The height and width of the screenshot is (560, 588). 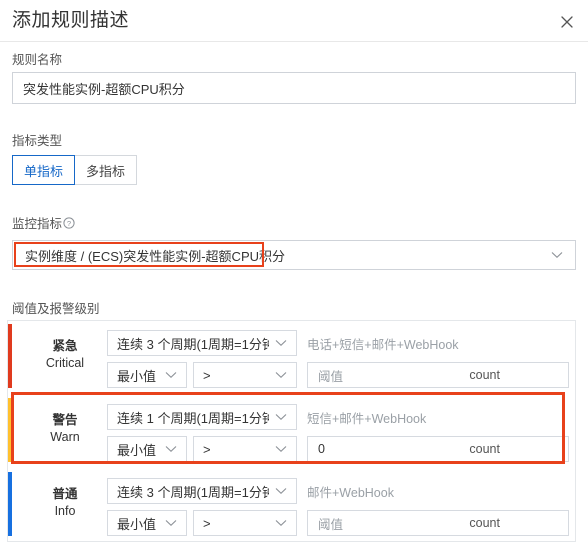 What do you see at coordinates (65, 437) in the screenshot?
I see `level-name-en: Warn` at bounding box center [65, 437].